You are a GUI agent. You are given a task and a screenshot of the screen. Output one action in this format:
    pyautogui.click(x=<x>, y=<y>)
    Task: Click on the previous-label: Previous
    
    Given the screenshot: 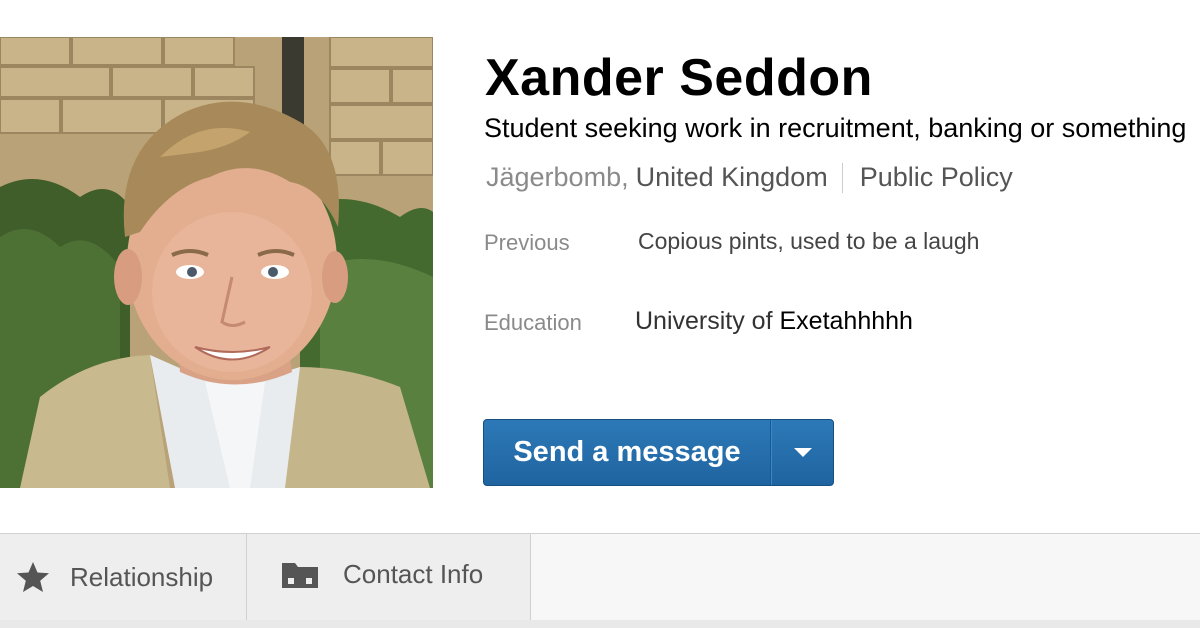 What is the action you would take?
    pyautogui.click(x=527, y=242)
    